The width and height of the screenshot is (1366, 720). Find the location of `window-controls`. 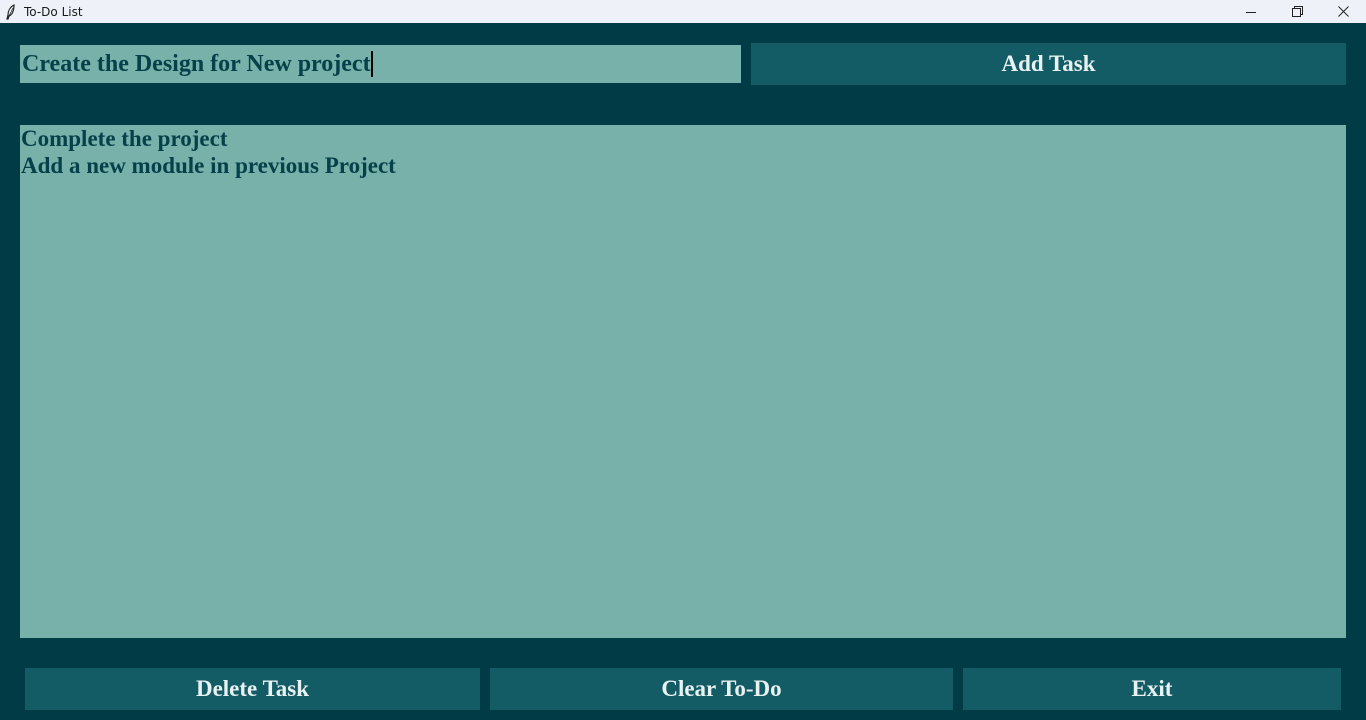

window-controls is located at coordinates (1297, 11).